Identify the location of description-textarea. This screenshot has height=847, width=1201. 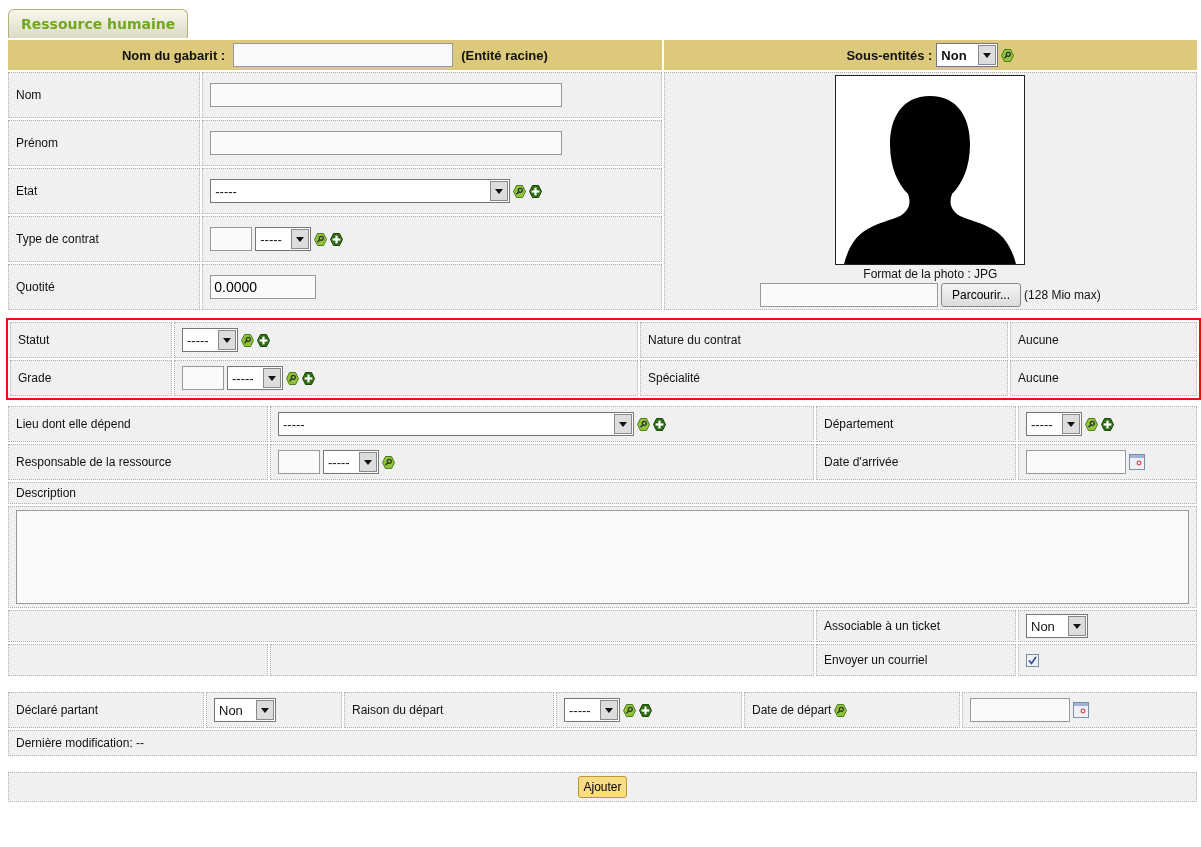
(602, 557).